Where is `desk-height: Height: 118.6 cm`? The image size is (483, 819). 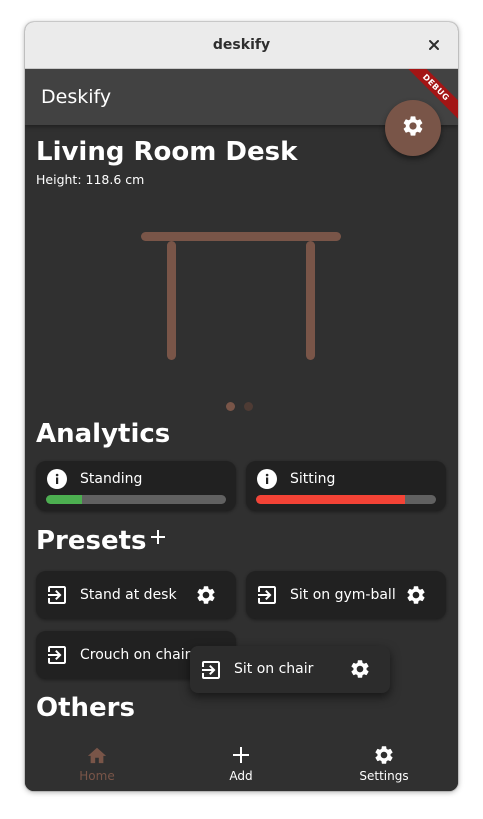
desk-height: Height: 118.6 cm is located at coordinates (90, 179).